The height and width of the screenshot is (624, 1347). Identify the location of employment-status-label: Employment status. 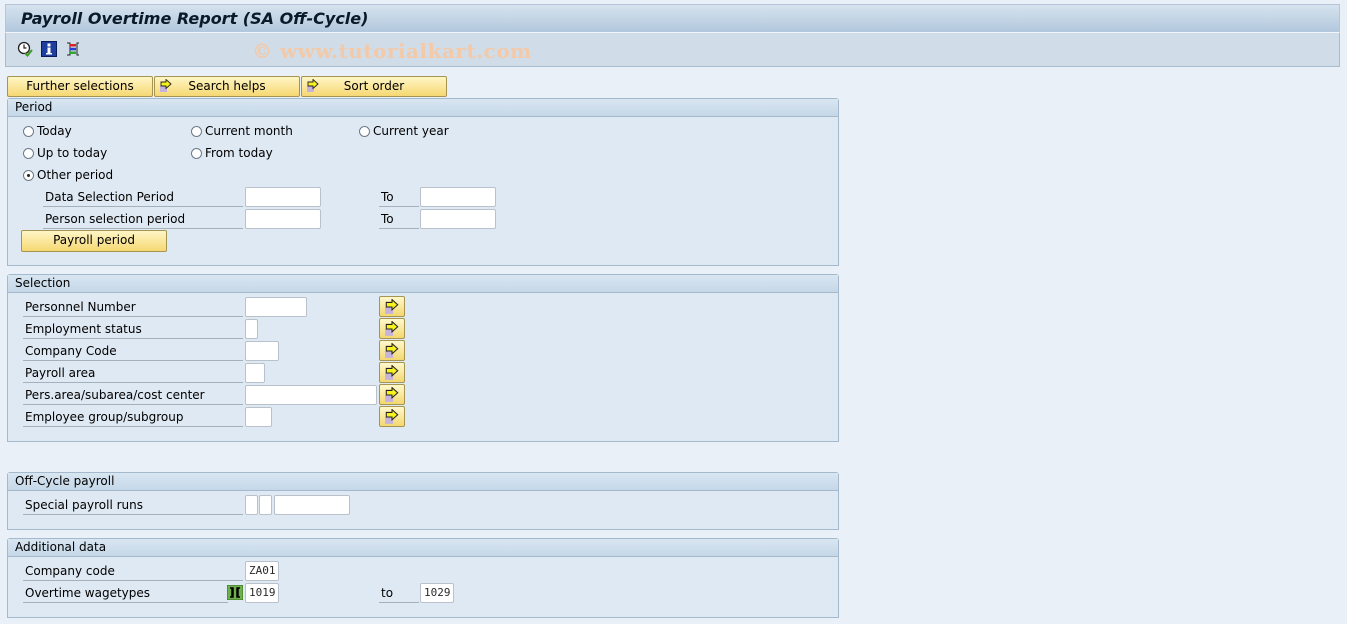
(133, 329).